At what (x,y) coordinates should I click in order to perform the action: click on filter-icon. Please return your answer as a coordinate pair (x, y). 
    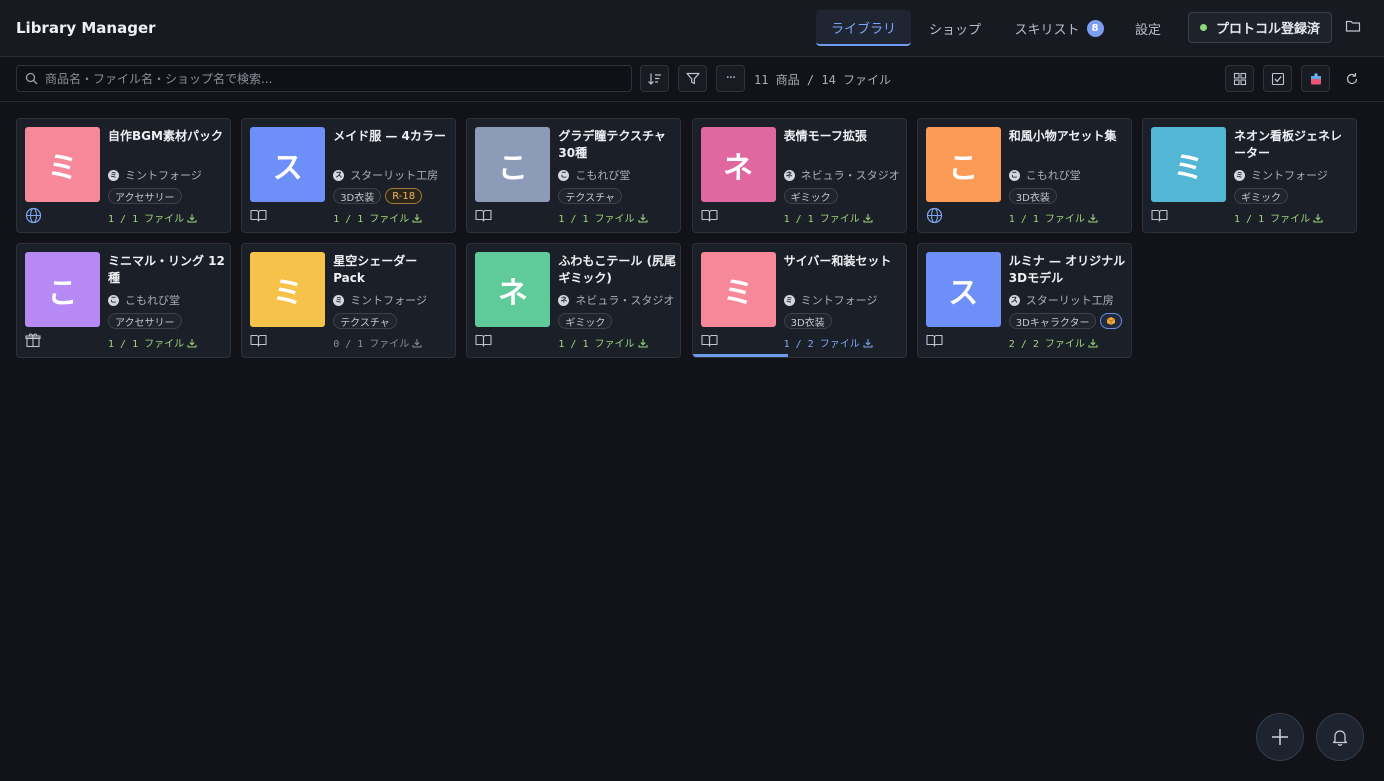
    Looking at the image, I should click on (692, 78).